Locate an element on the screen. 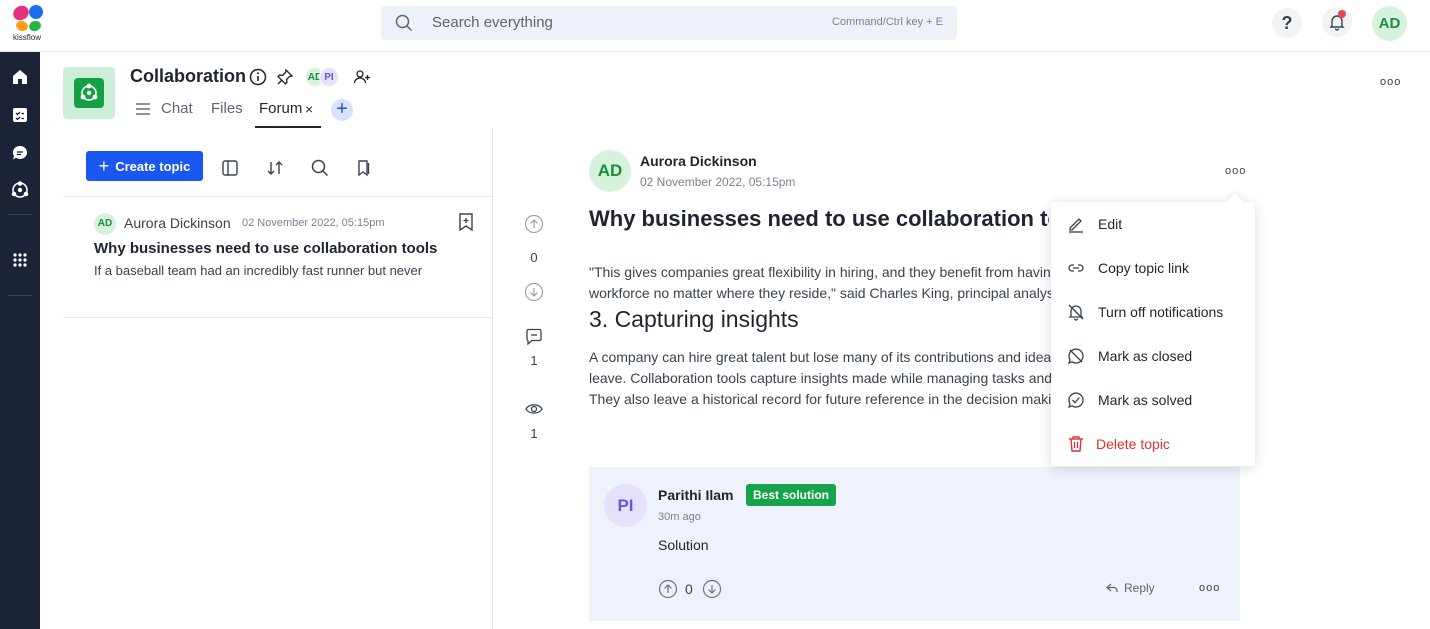  notifications-button is located at coordinates (1337, 22).